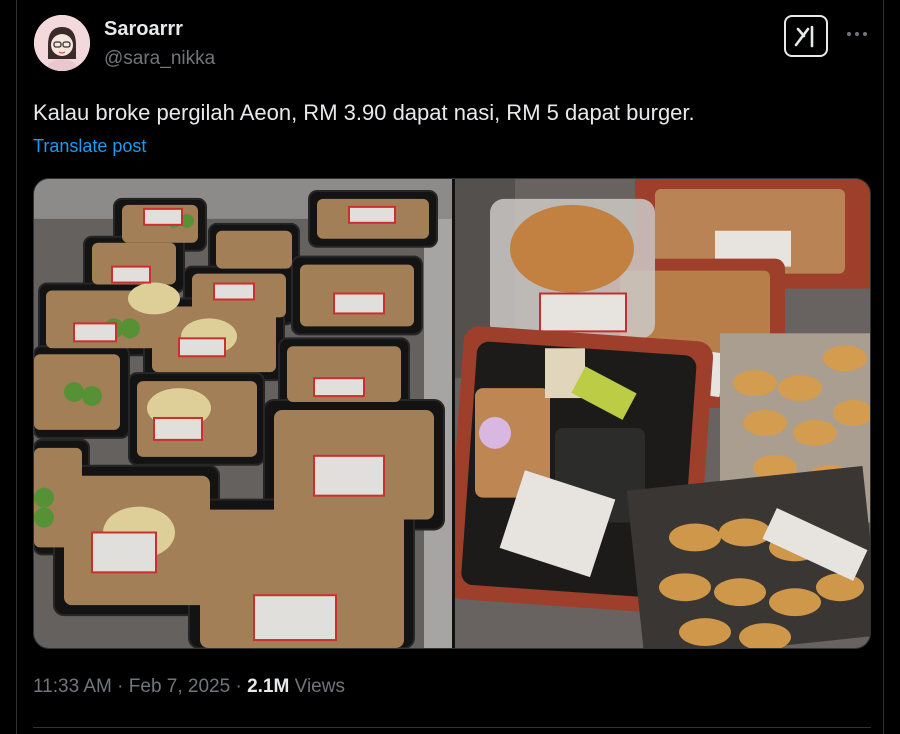 The height and width of the screenshot is (734, 900). I want to click on post-meta: 11:33 AM · Feb 7, 2025 · 2.1M Views, so click(189, 687).